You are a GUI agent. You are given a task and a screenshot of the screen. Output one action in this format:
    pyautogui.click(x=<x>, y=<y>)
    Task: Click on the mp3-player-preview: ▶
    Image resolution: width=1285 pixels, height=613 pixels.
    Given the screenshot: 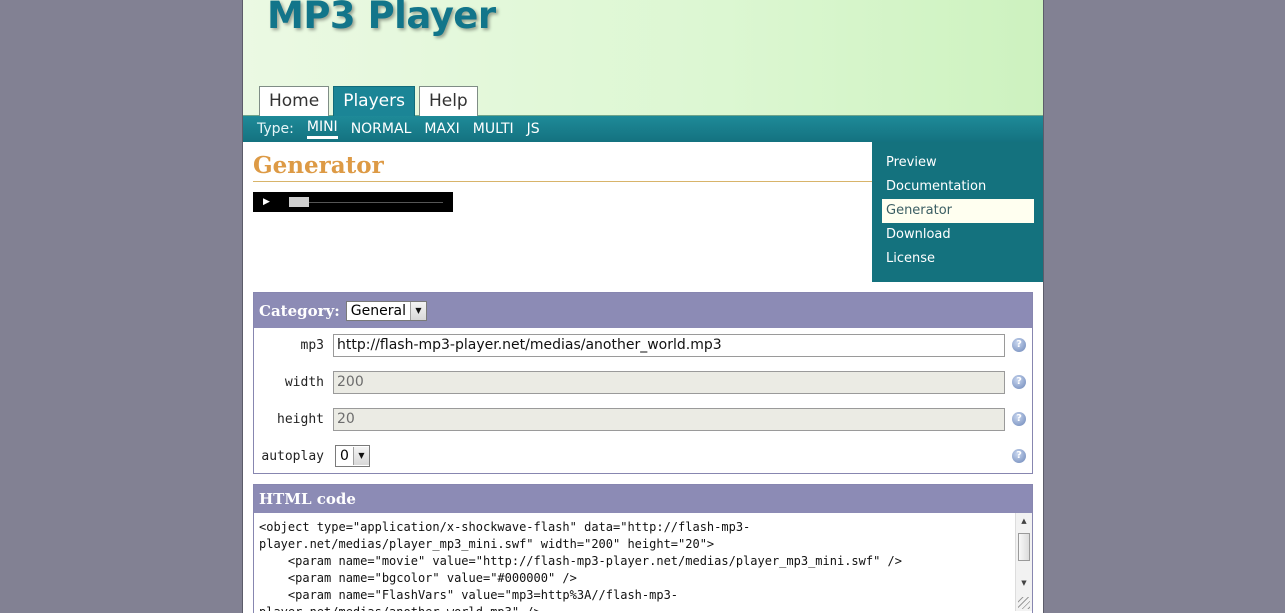 What is the action you would take?
    pyautogui.click(x=353, y=202)
    